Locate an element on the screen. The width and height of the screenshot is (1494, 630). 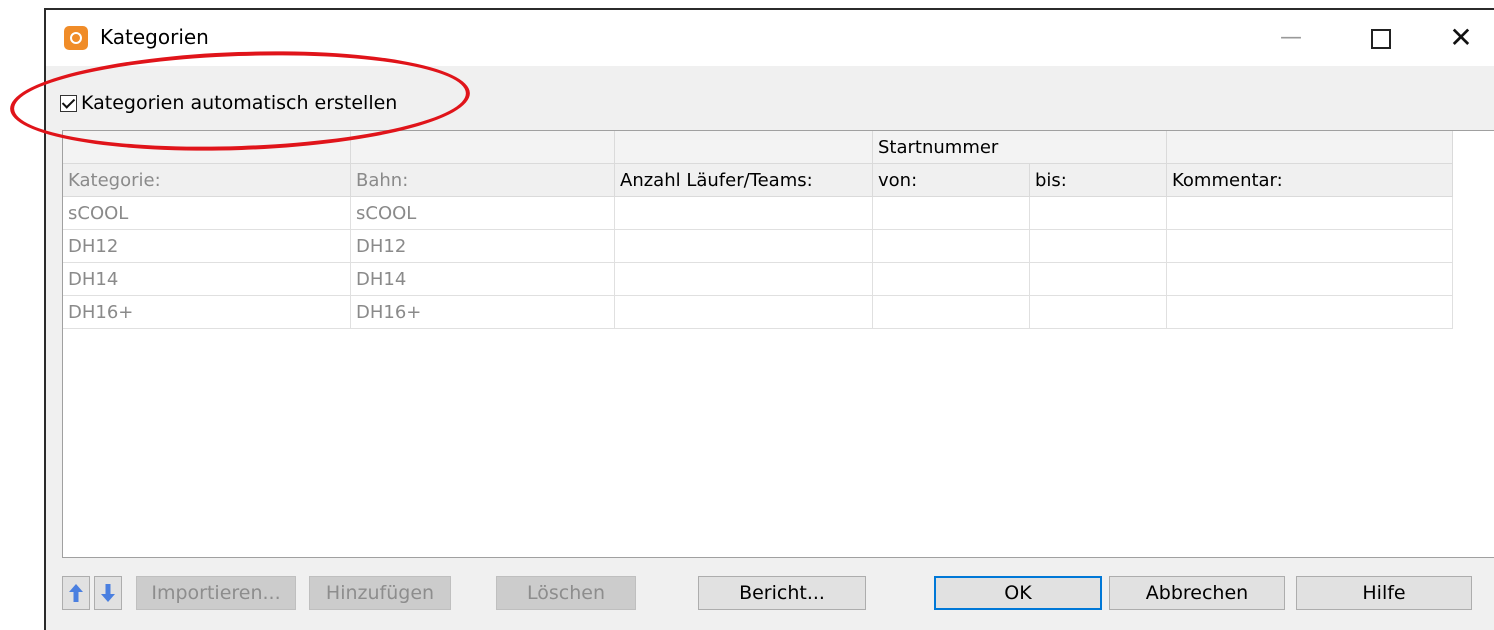
table-row: DH16+ DH16+ is located at coordinates (758, 312).